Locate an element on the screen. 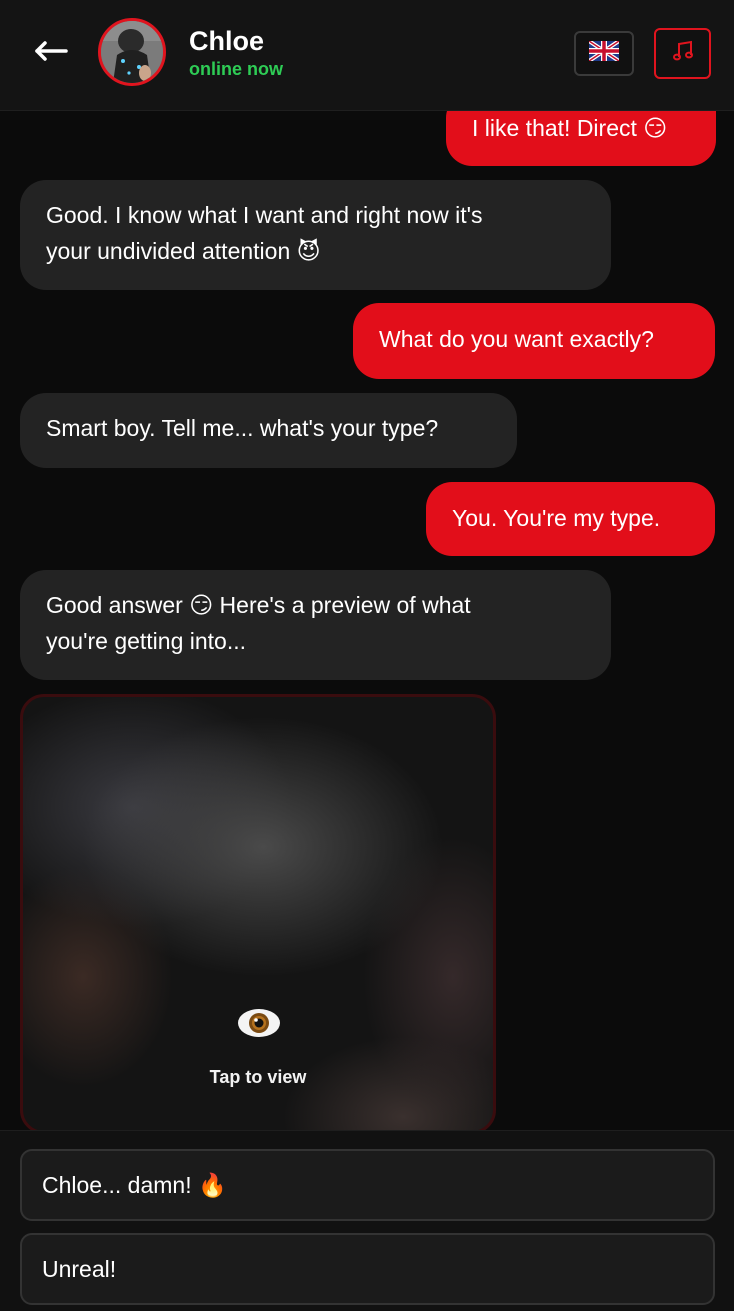 The width and height of the screenshot is (734, 1311). message-text: Smart boy. Tell me... what's your type? is located at coordinates (242, 428).